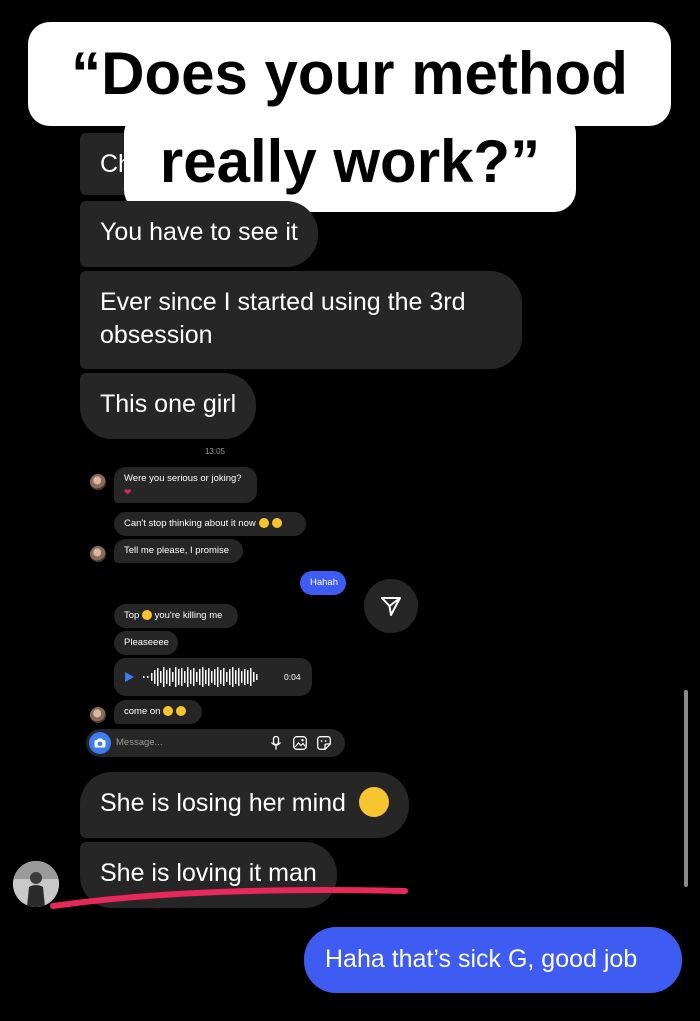 The height and width of the screenshot is (1021, 700). I want to click on sent-message-bubble: Hahah, so click(323, 583).